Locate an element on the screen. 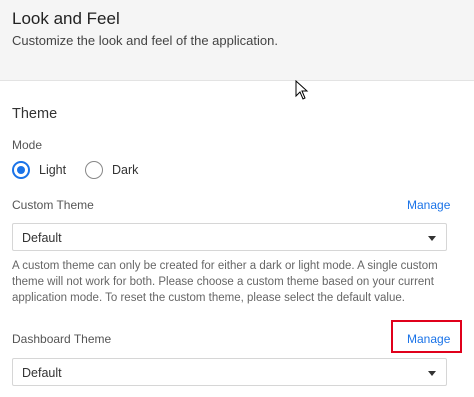 Image resolution: width=474 pixels, height=397 pixels. mode-light-label: Light is located at coordinates (52, 170).